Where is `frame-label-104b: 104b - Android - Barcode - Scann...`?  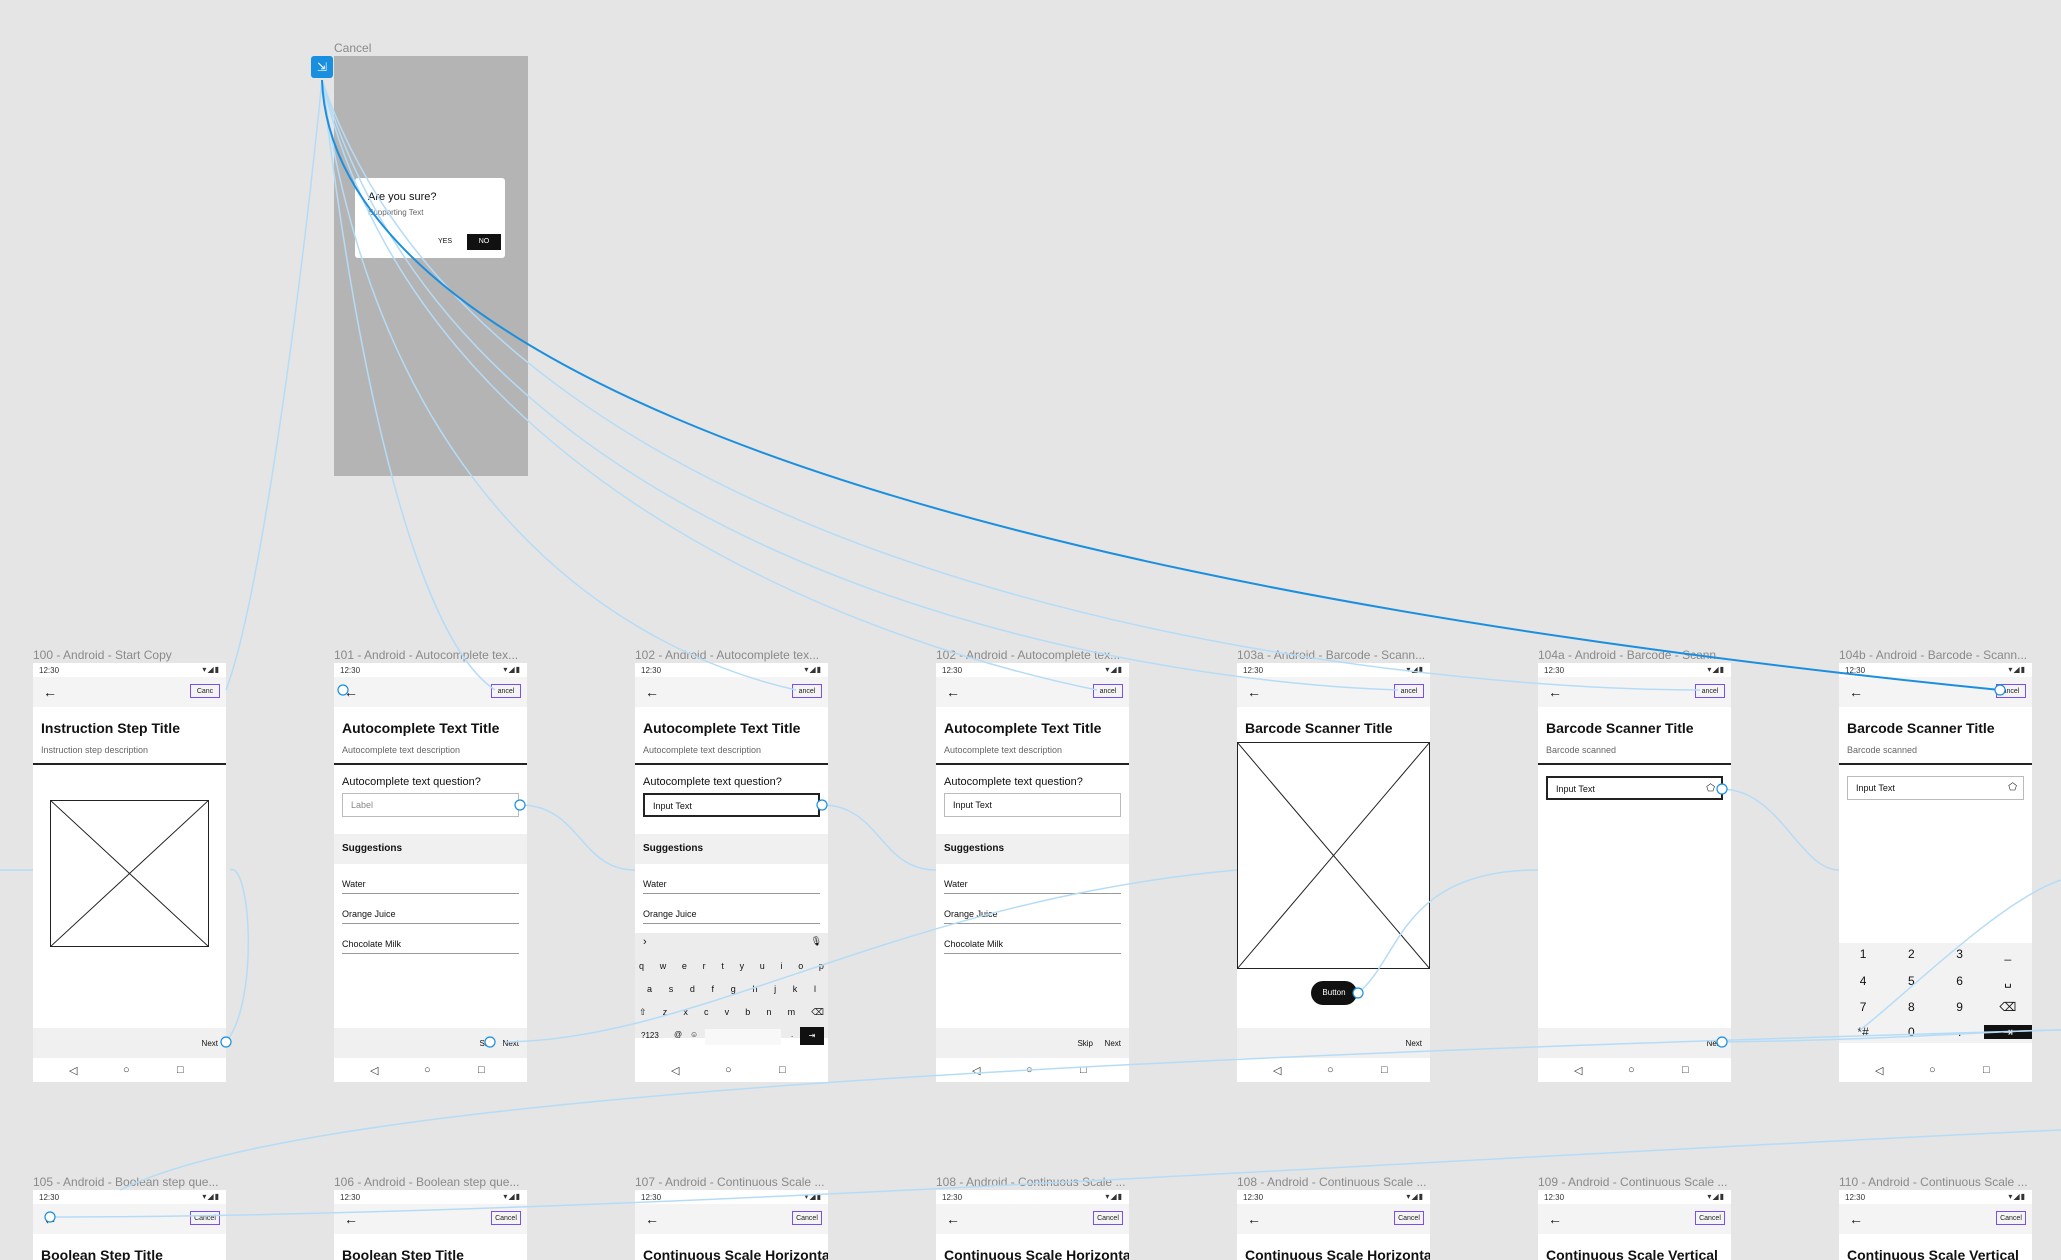
frame-label-104b: 104b - Android - Barcode - Scann... is located at coordinates (1935, 655).